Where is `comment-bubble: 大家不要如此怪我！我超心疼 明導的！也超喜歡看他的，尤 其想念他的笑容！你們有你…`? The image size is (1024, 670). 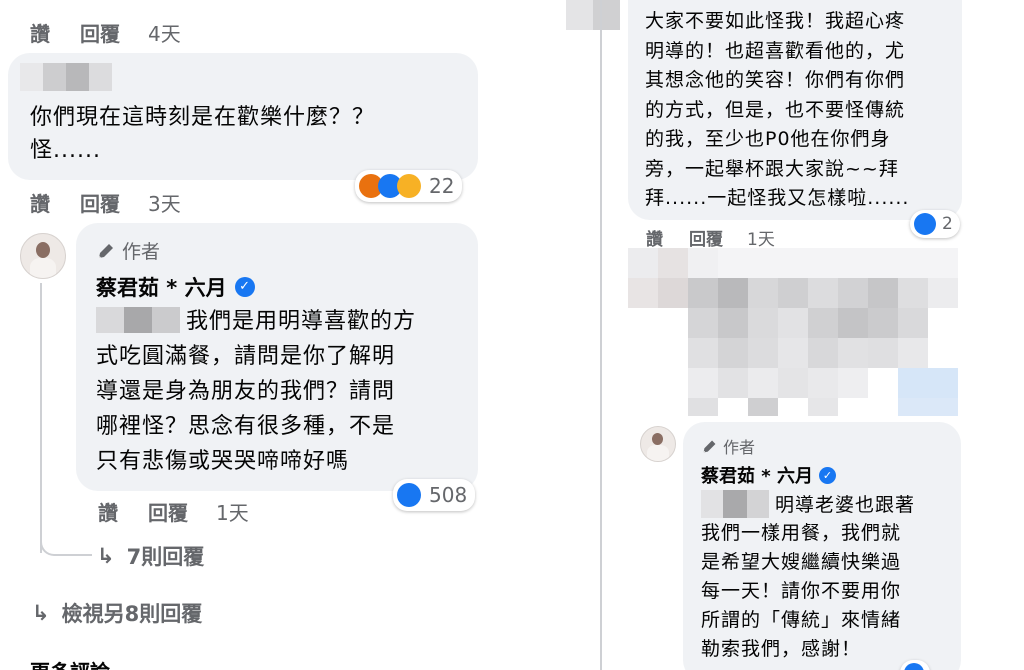
comment-bubble: 大家不要如此怪我！我超心疼 明導的！也超喜歡看他的，尤 其想念他的笑容！你們有你… is located at coordinates (795, 110).